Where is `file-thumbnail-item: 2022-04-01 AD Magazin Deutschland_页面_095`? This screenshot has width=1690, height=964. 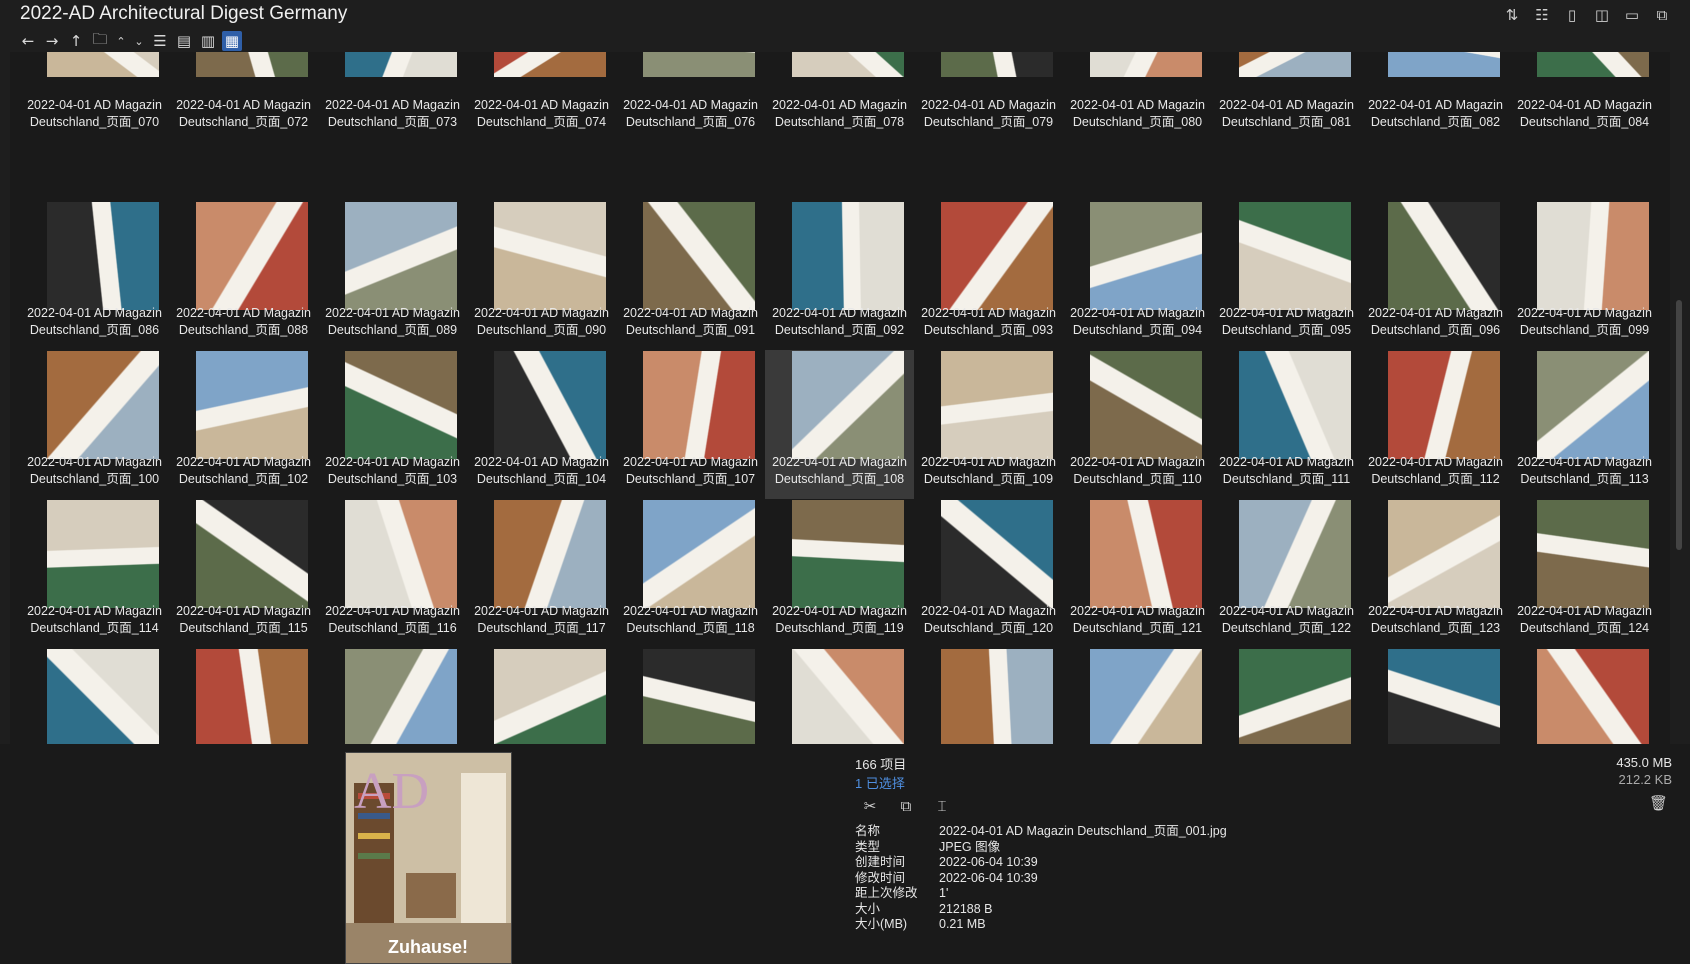 file-thumbnail-item: 2022-04-01 AD Magazin Deutschland_页面_095 is located at coordinates (1286, 275).